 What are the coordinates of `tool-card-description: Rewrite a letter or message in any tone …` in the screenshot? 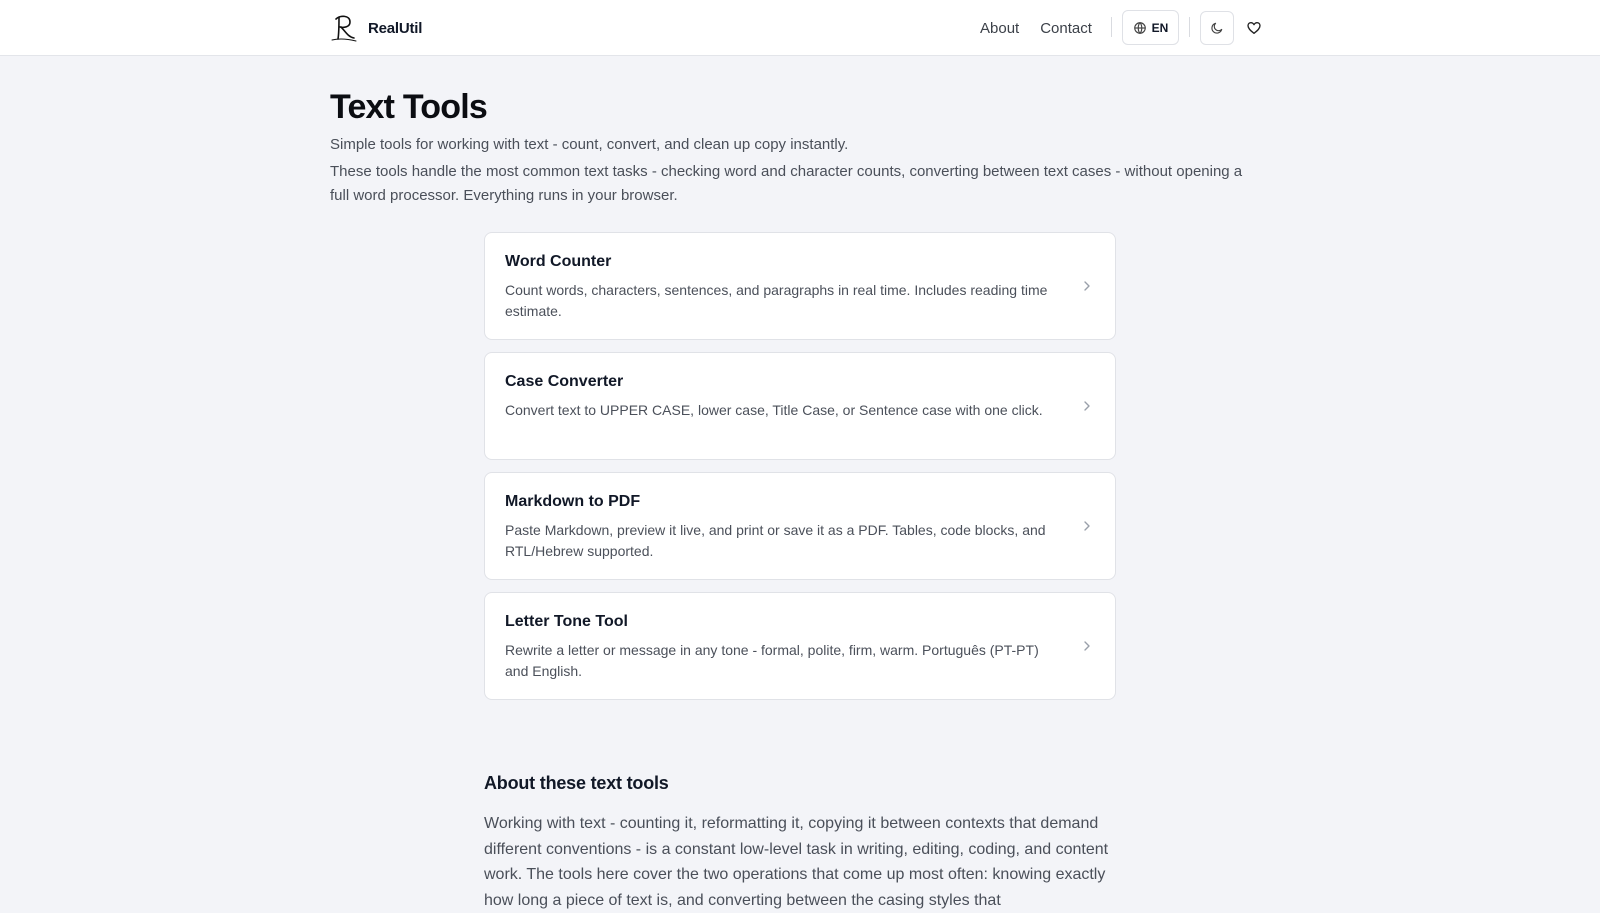 It's located at (772, 660).